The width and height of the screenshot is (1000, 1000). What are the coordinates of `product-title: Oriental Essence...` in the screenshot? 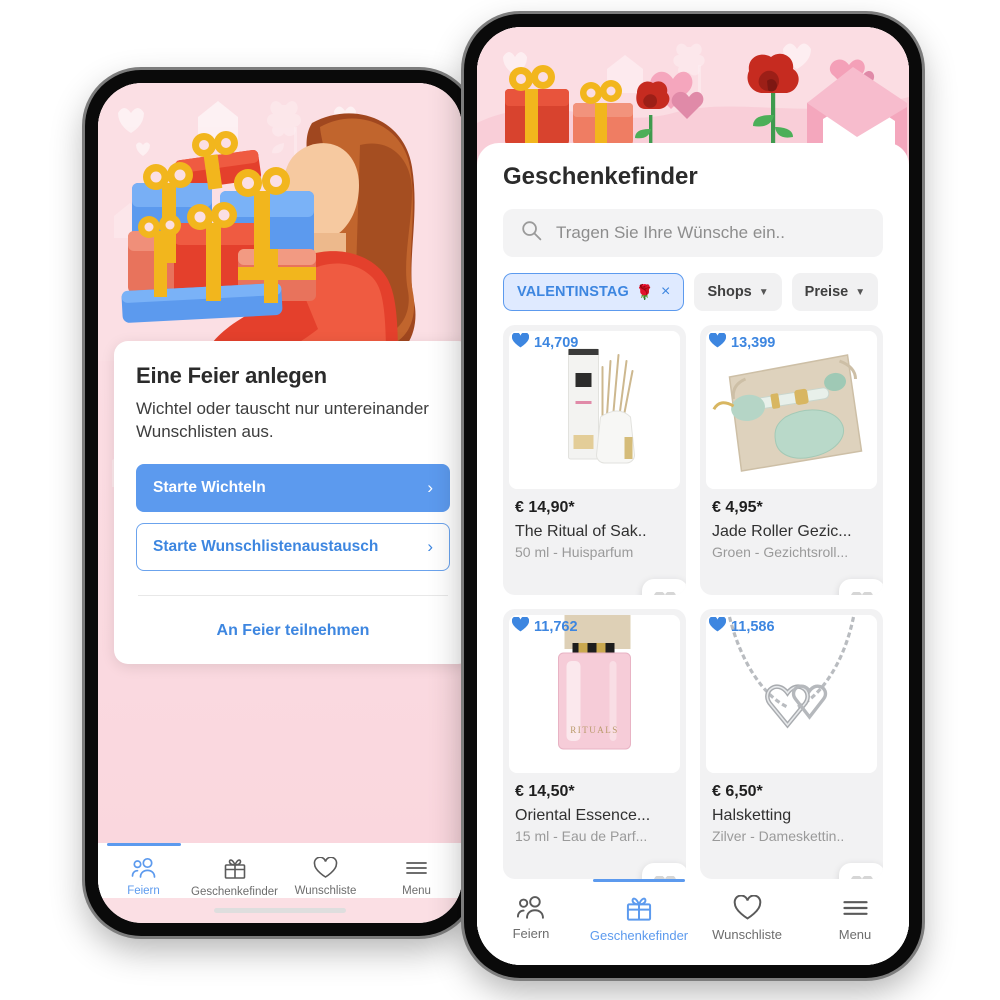 It's located at (583, 815).